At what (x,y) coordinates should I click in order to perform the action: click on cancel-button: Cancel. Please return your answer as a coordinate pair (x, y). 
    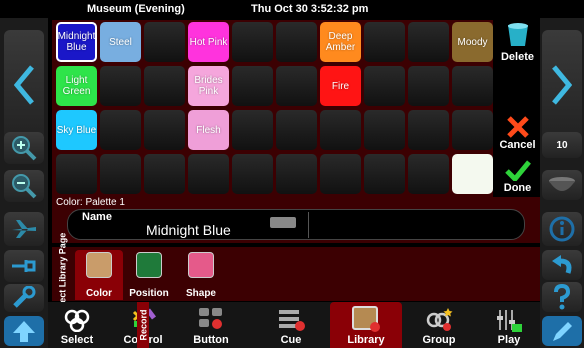
    Looking at the image, I should click on (517, 133).